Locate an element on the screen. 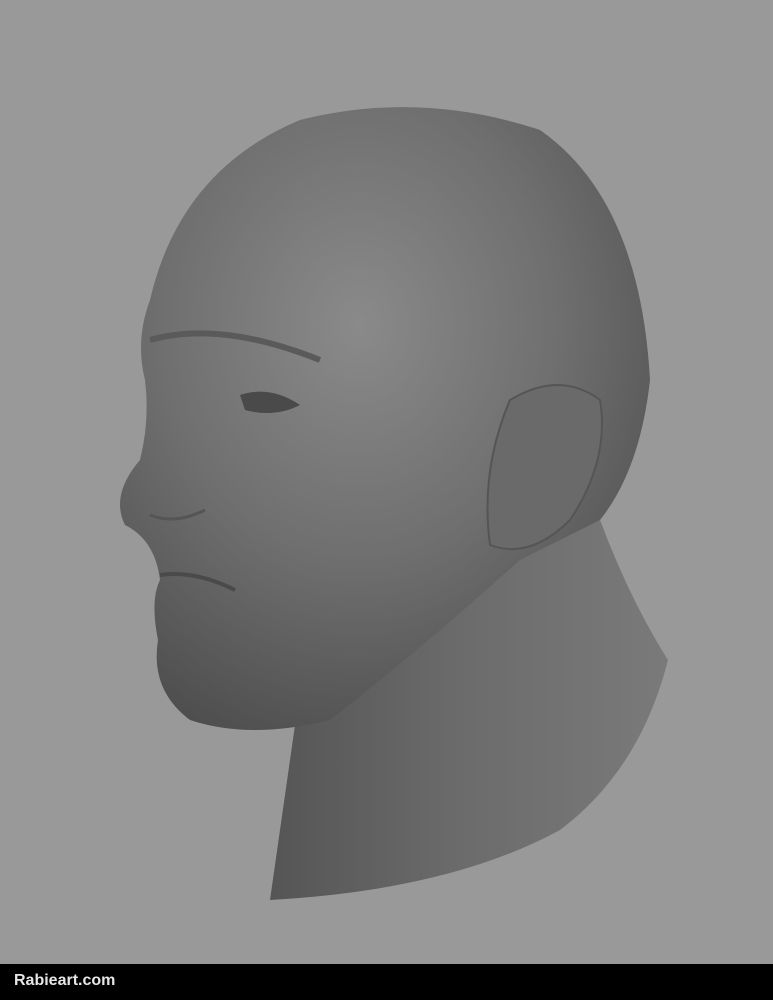 The image size is (773, 1000). watermark-text: Rabieart.com is located at coordinates (65, 980).